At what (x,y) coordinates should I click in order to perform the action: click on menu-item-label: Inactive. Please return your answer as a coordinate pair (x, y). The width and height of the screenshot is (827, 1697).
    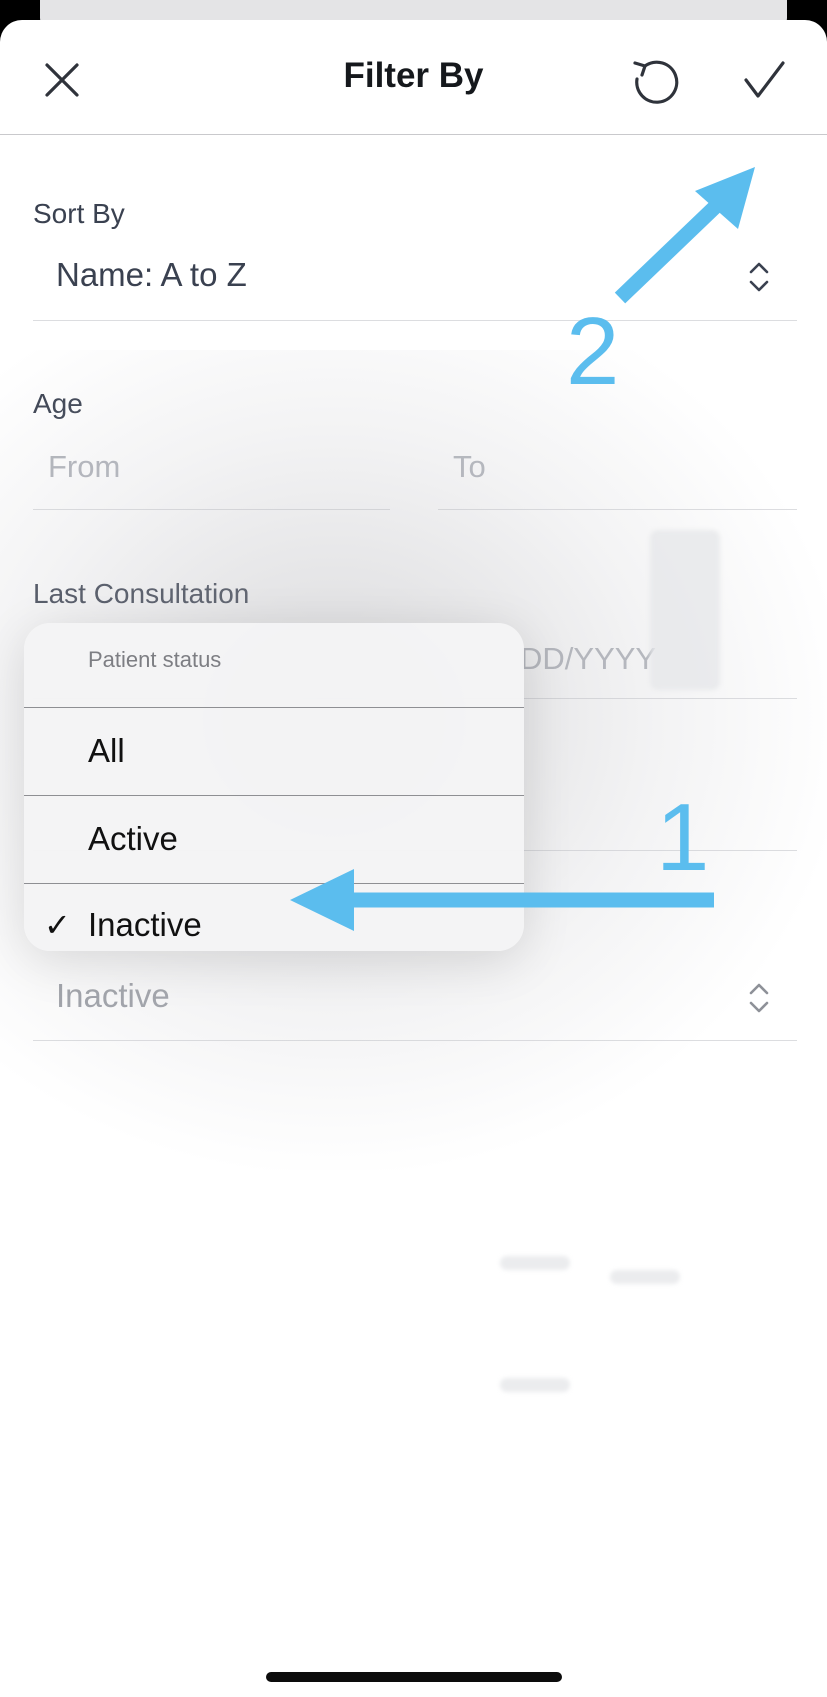
    Looking at the image, I should click on (145, 924).